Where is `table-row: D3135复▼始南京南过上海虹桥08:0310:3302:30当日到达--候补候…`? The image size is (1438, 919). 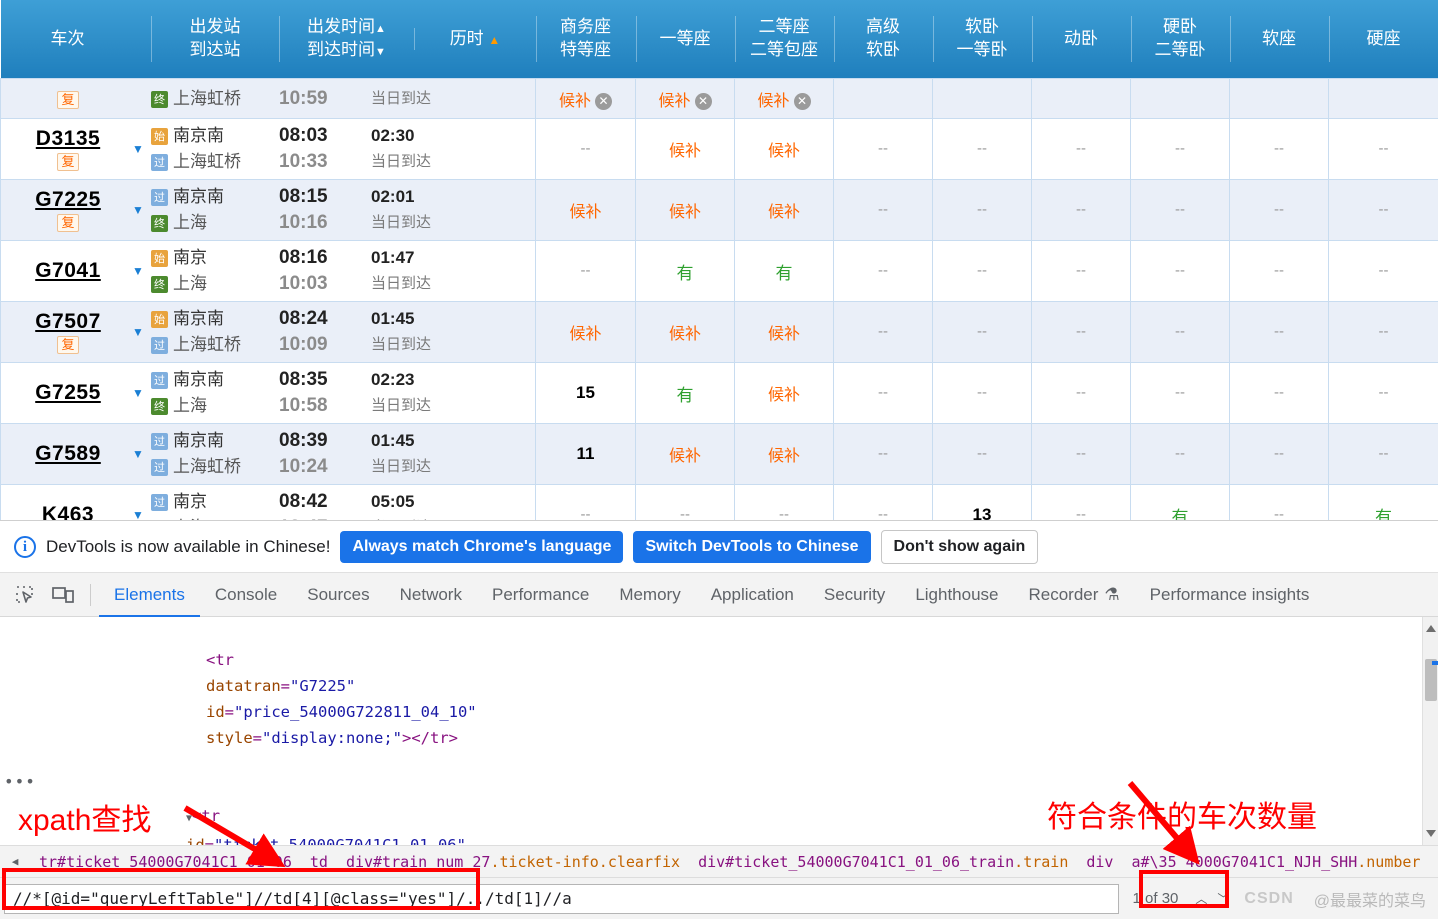 table-row: D3135复▼始南京南过上海虹桥08:0310:3302:30当日到达--候补候… is located at coordinates (719, 149).